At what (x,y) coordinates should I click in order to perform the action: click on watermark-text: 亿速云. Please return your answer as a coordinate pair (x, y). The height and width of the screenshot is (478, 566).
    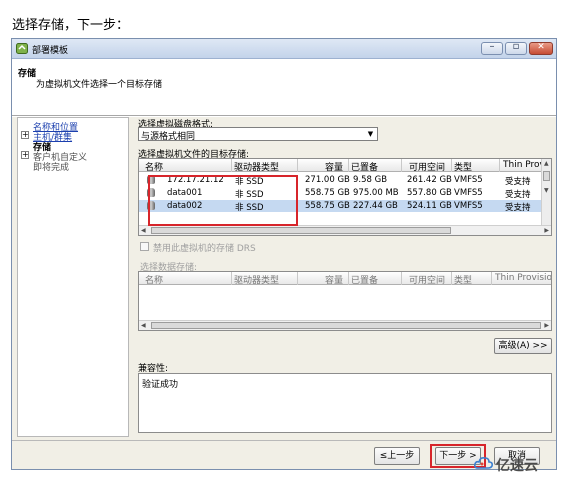
    Looking at the image, I should click on (517, 466).